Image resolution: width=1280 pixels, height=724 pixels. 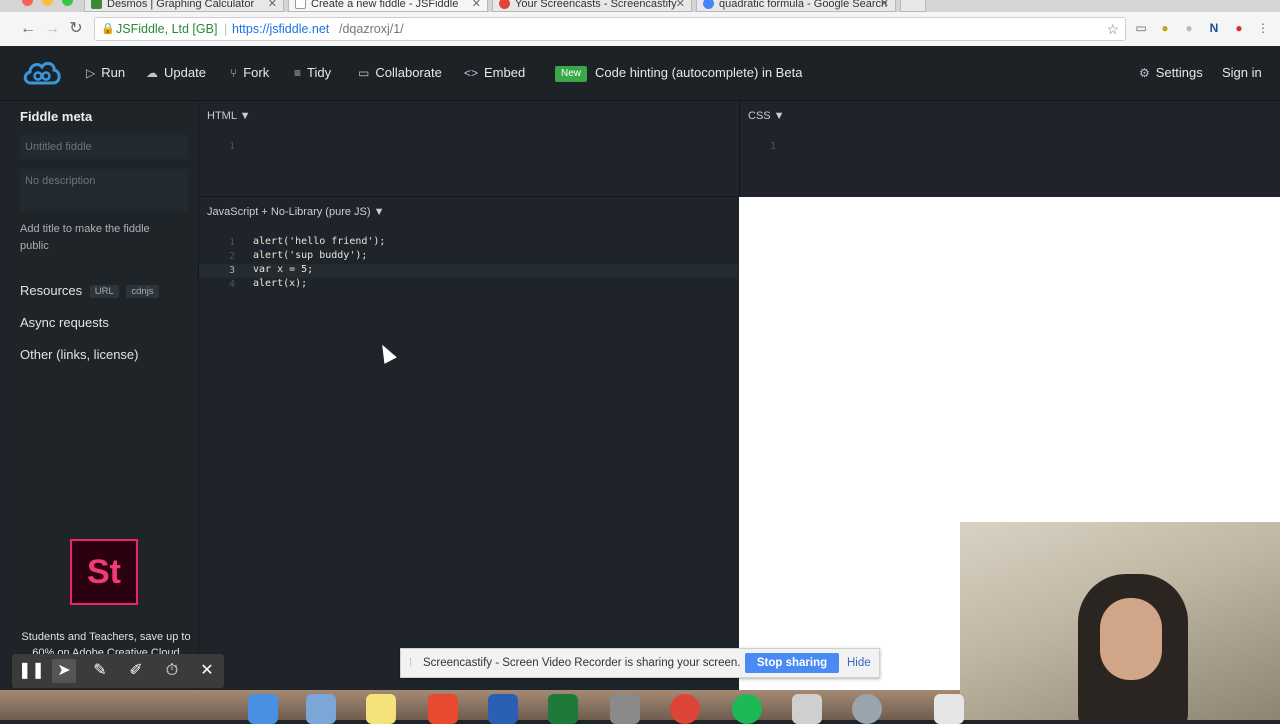 I want to click on stop-sharing-button: Stop sharing, so click(x=792, y=663).